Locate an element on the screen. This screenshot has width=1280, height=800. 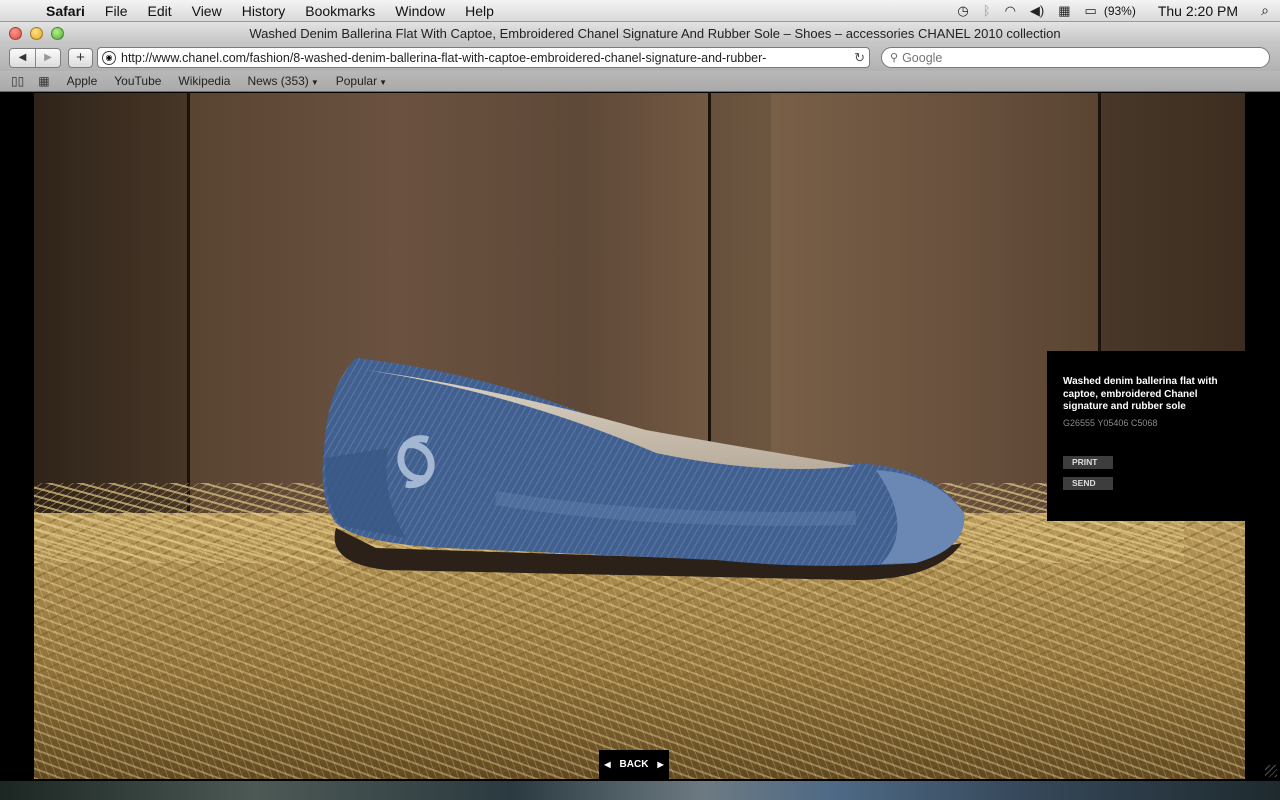
search-bar: ⚲ is located at coordinates (1075, 57).